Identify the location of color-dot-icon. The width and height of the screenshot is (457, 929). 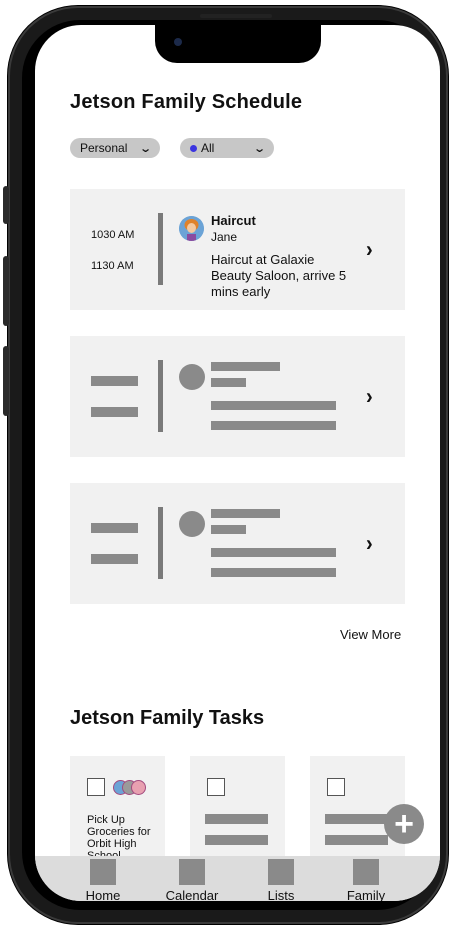
(193, 148).